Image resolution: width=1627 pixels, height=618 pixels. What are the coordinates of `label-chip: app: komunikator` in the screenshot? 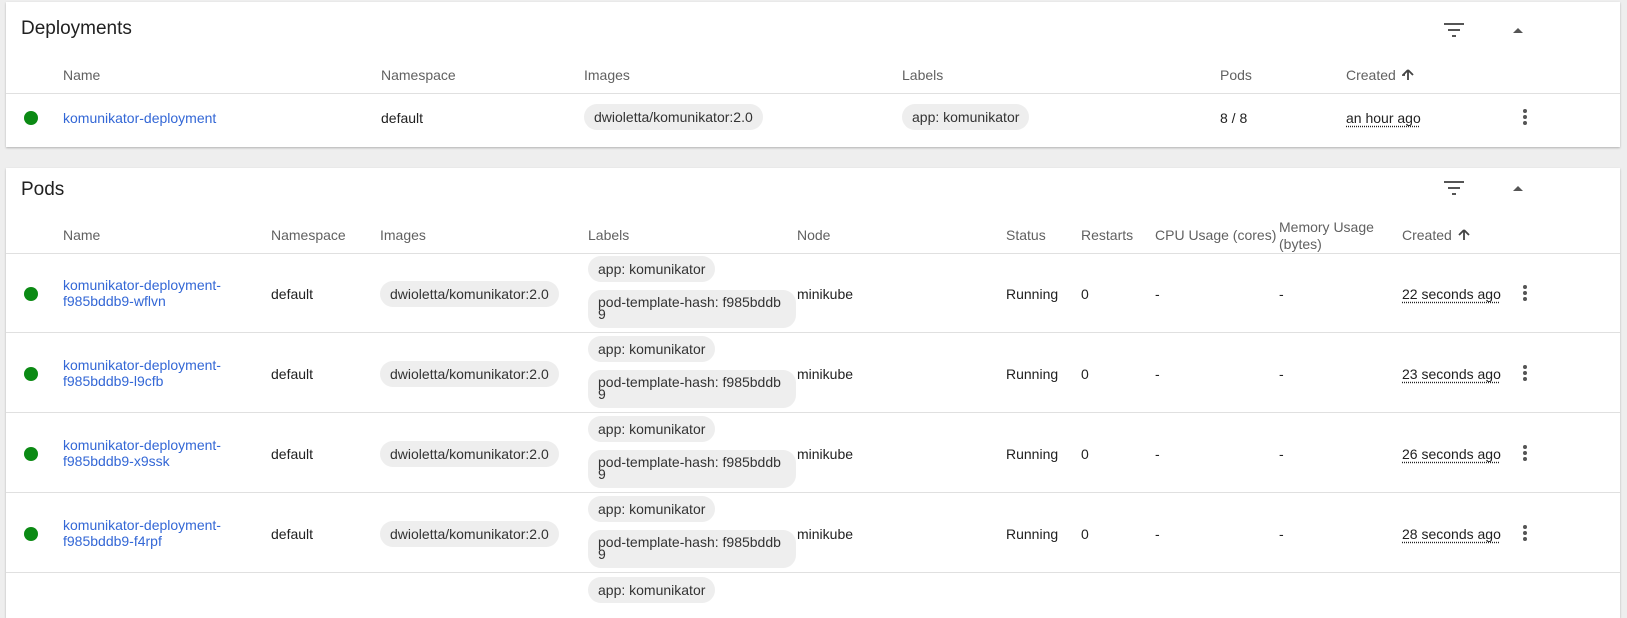 It's located at (966, 117).